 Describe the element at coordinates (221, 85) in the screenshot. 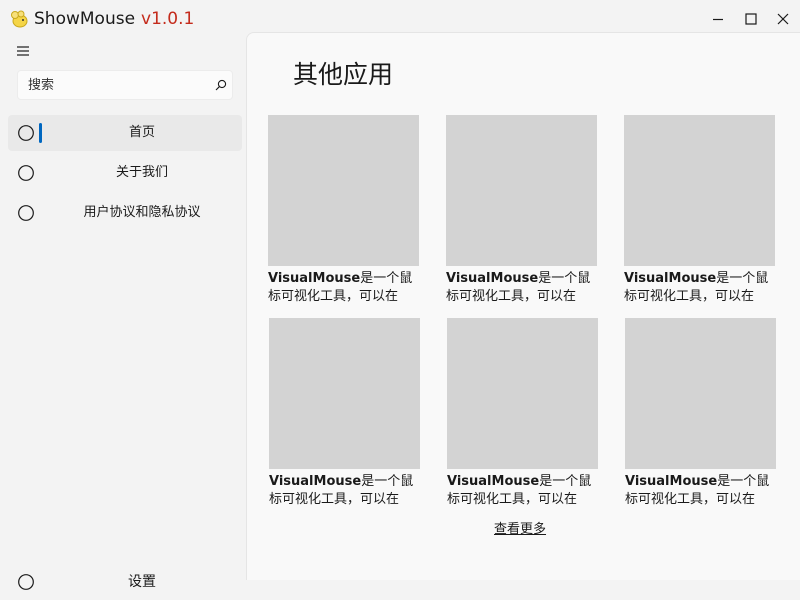

I see `search-icon` at that location.